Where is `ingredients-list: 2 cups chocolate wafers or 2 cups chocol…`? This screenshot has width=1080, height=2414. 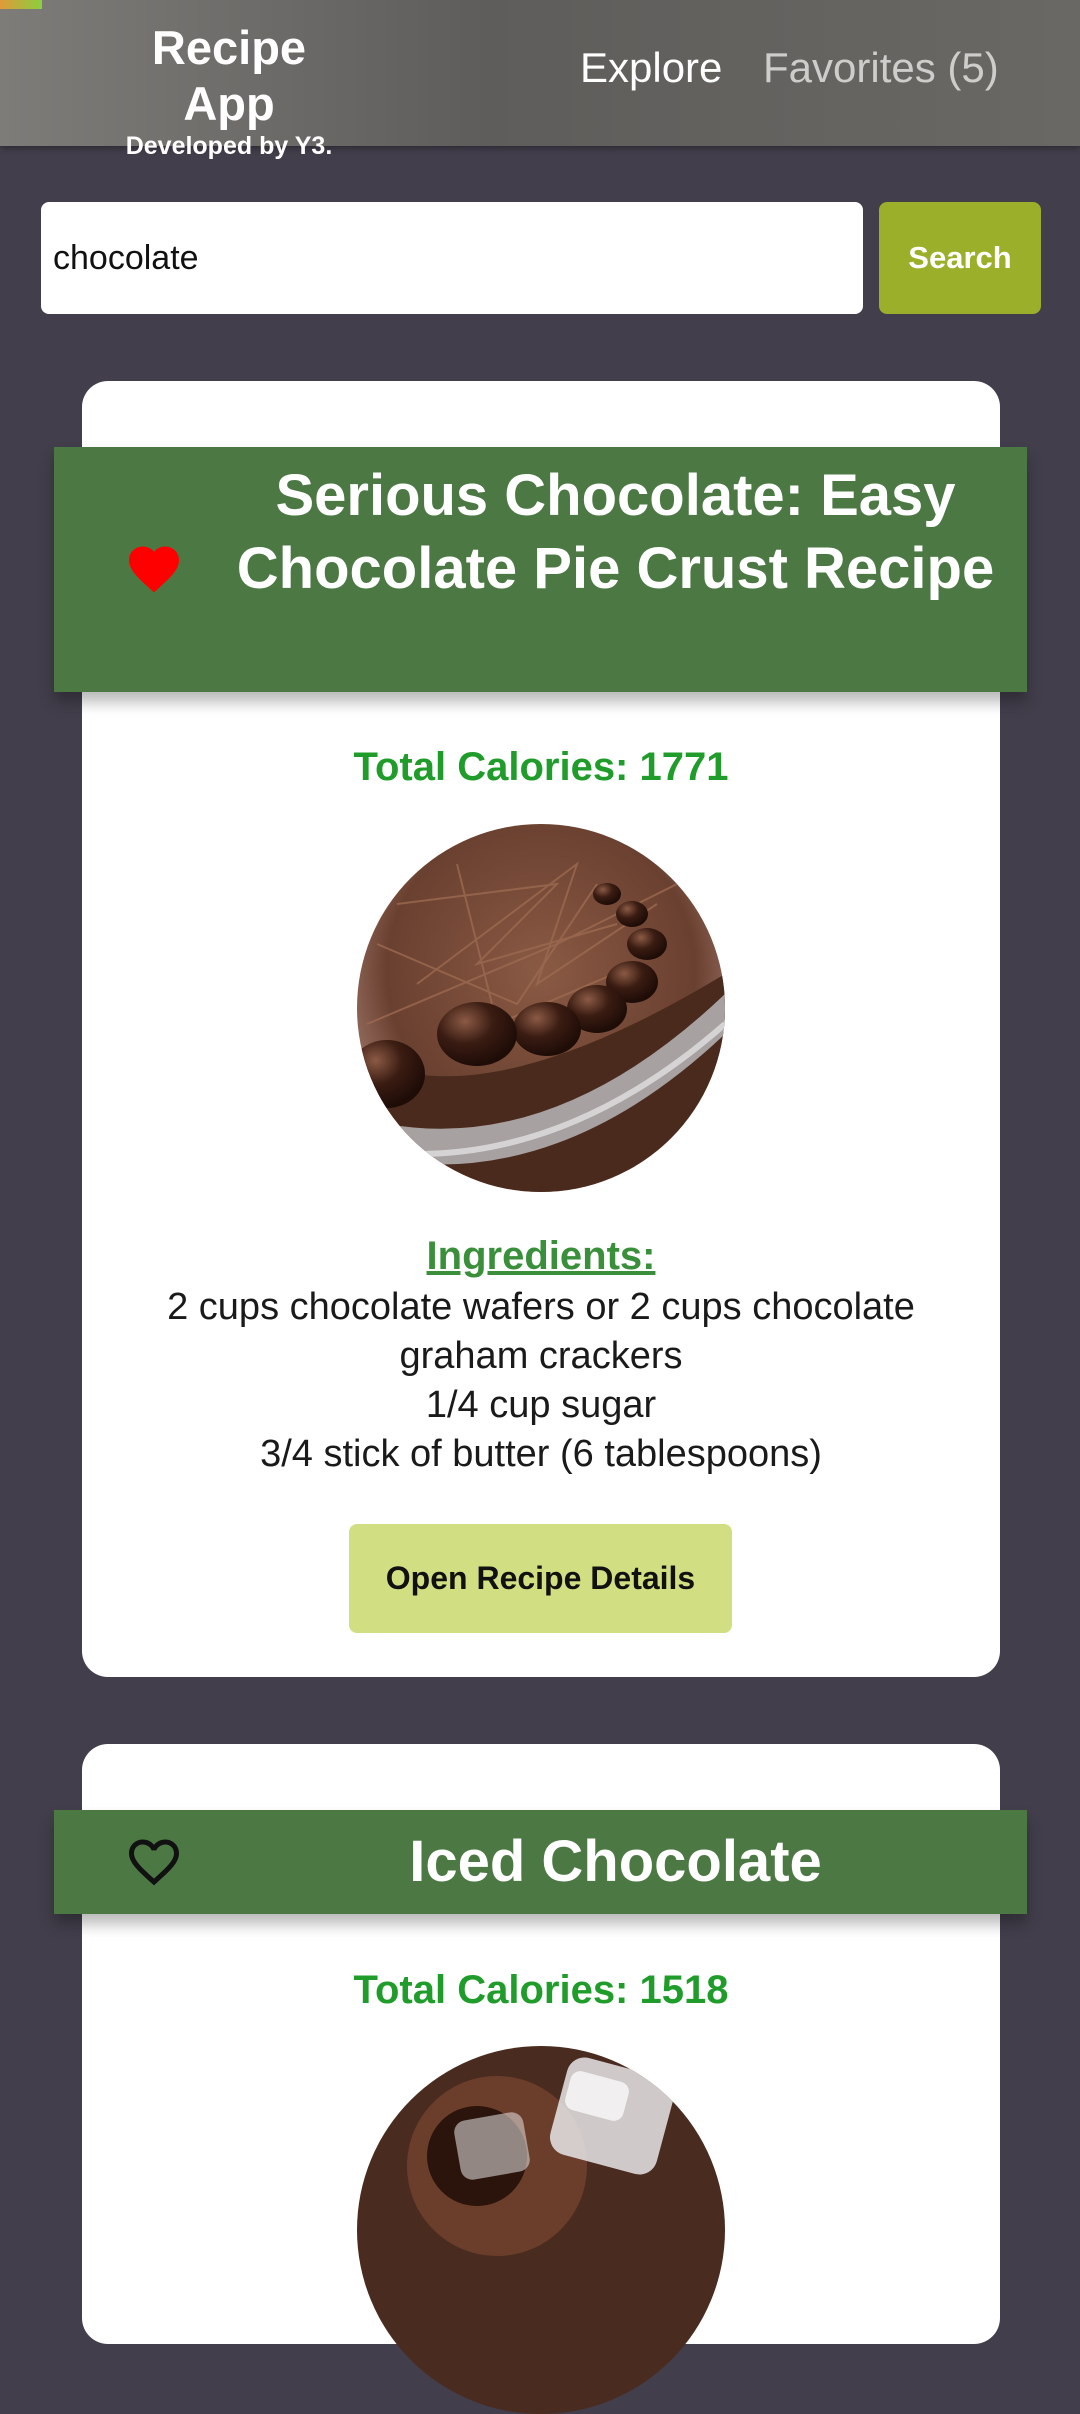
ingredients-list: 2 cups chocolate wafers or 2 cups chocol… is located at coordinates (541, 1381).